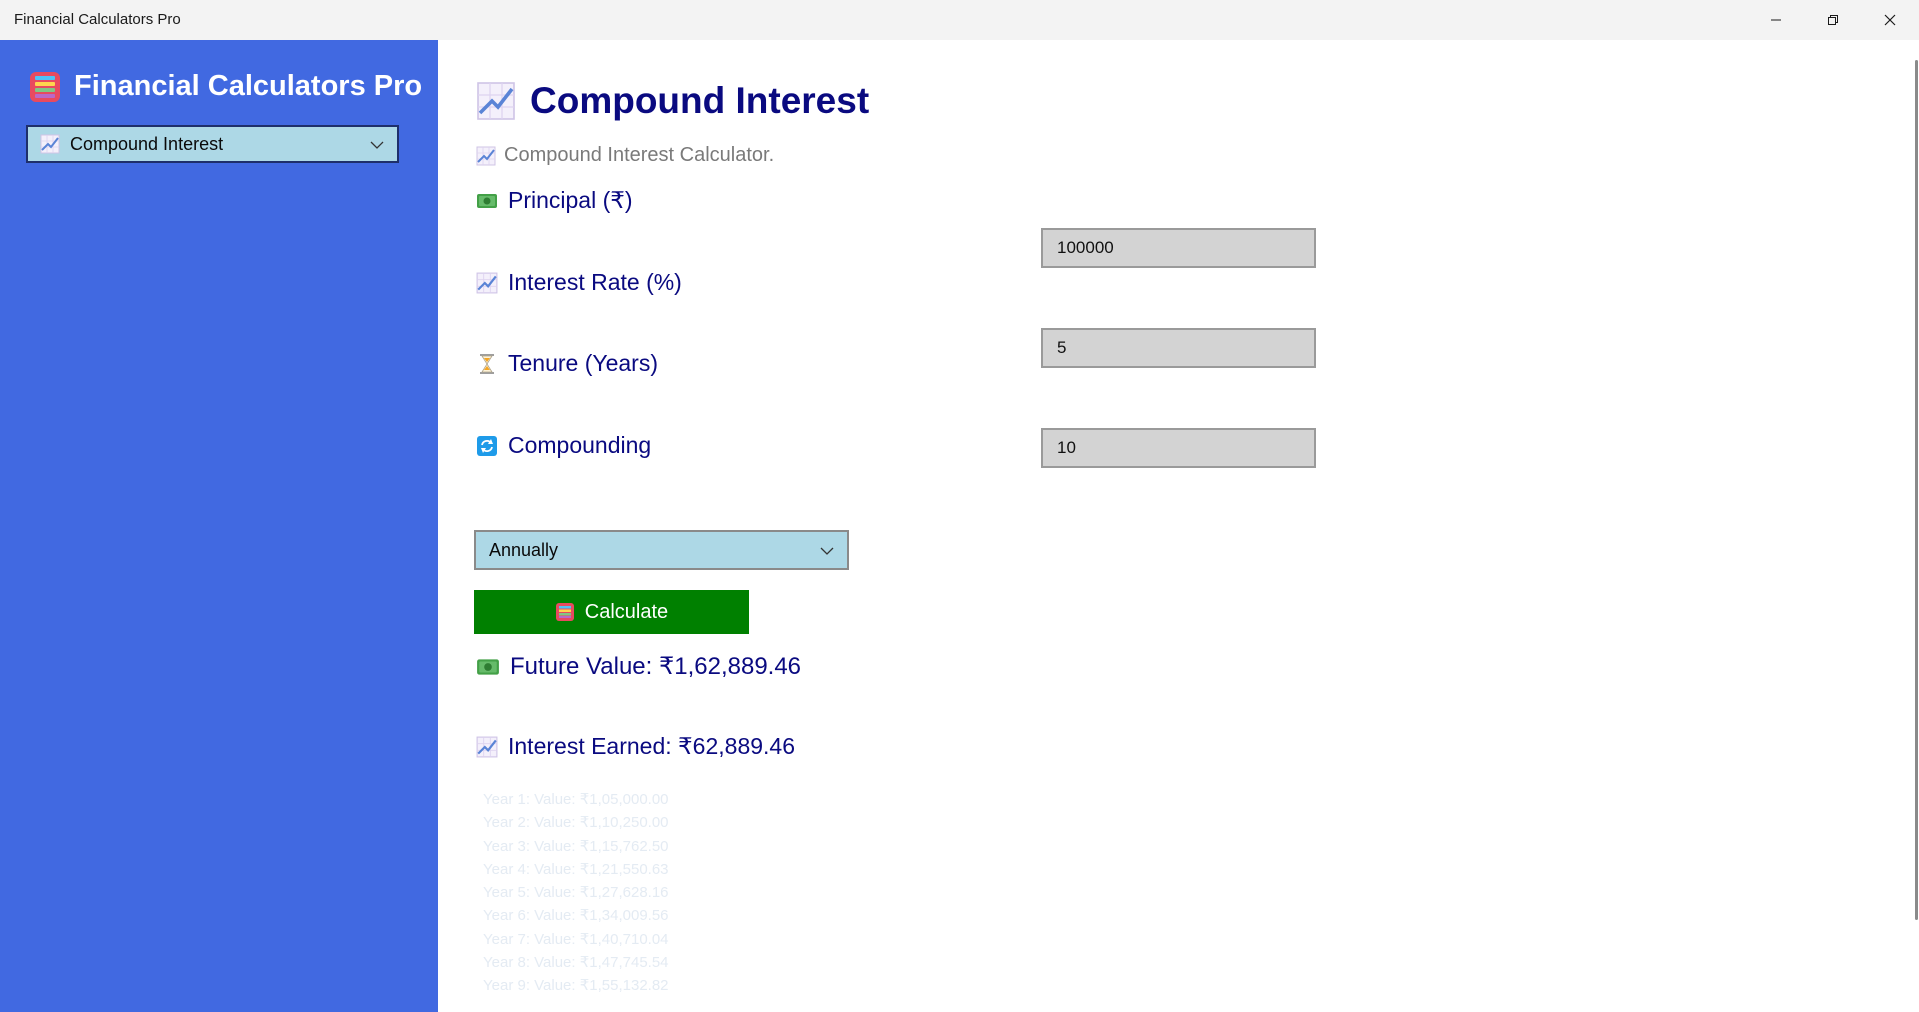  I want to click on minimize-button, so click(1776, 20).